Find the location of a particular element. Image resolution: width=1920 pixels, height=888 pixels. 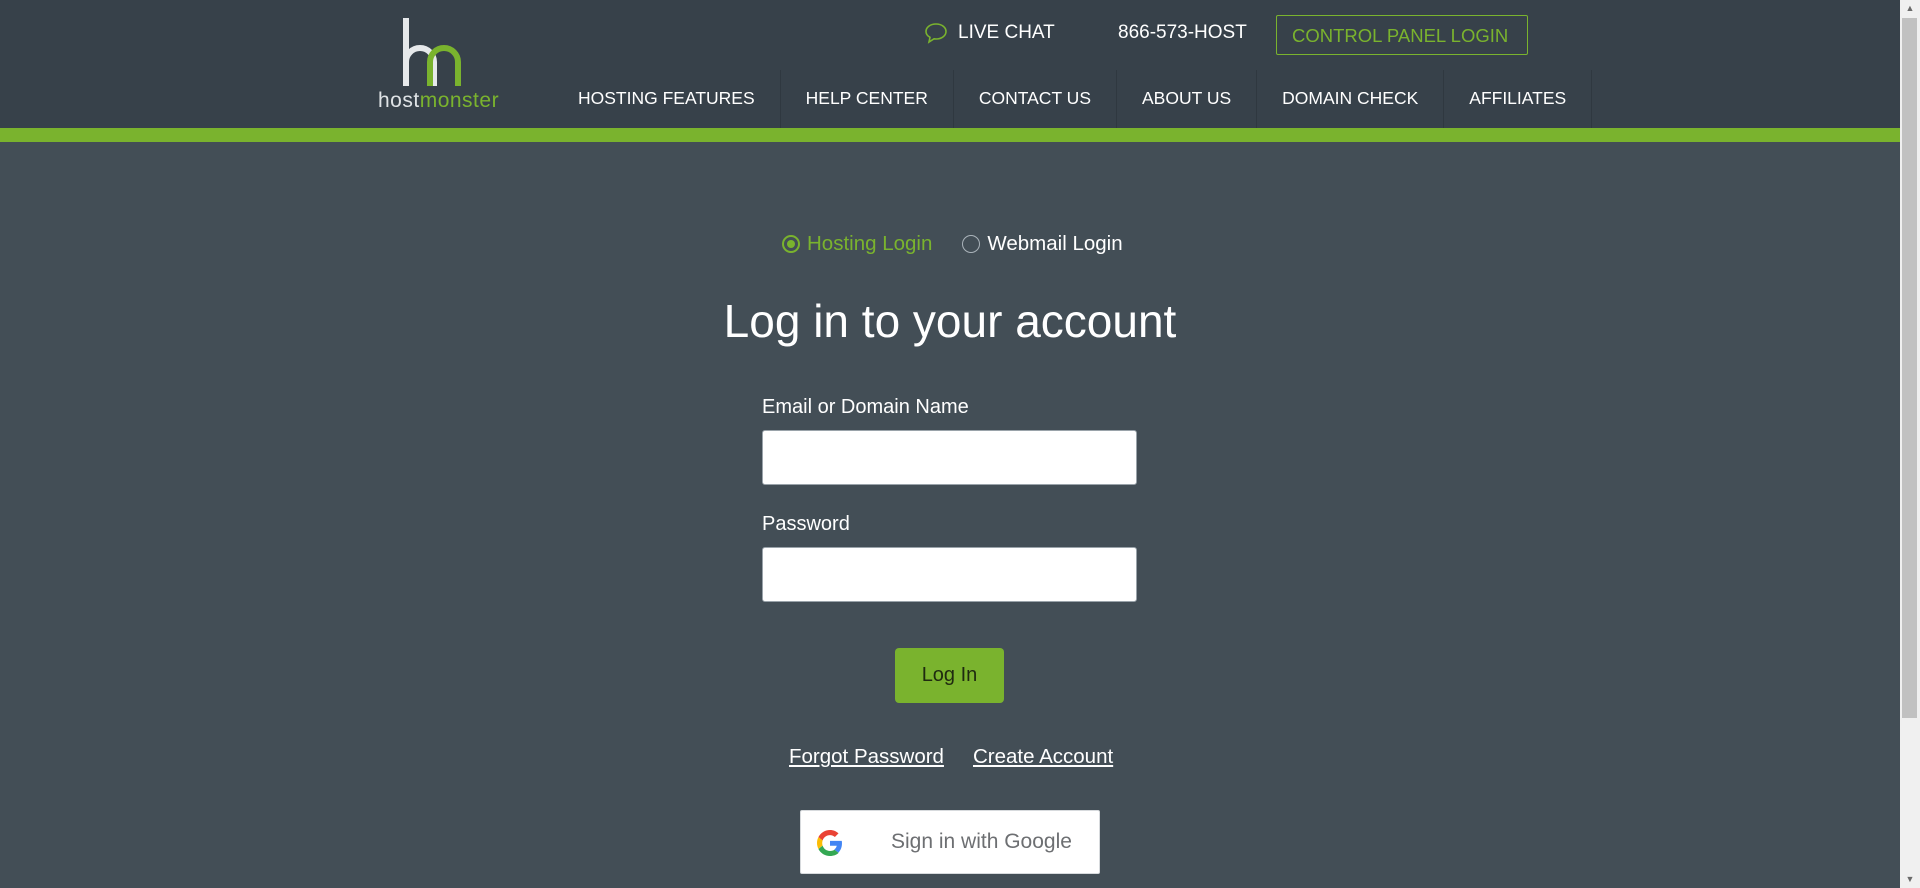

google-sign-in-button: Sign in with Google is located at coordinates (950, 842).